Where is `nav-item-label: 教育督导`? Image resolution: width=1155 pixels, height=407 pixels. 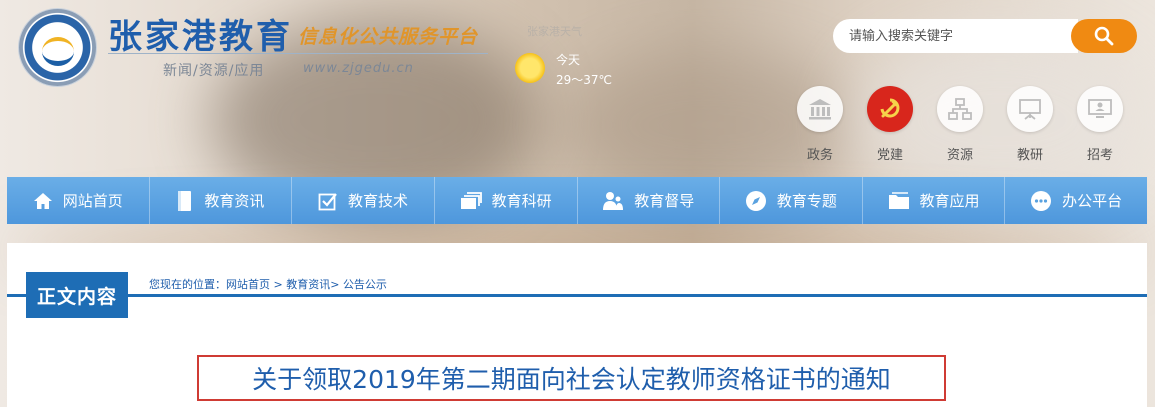
nav-item-label: 教育督导 is located at coordinates (664, 201).